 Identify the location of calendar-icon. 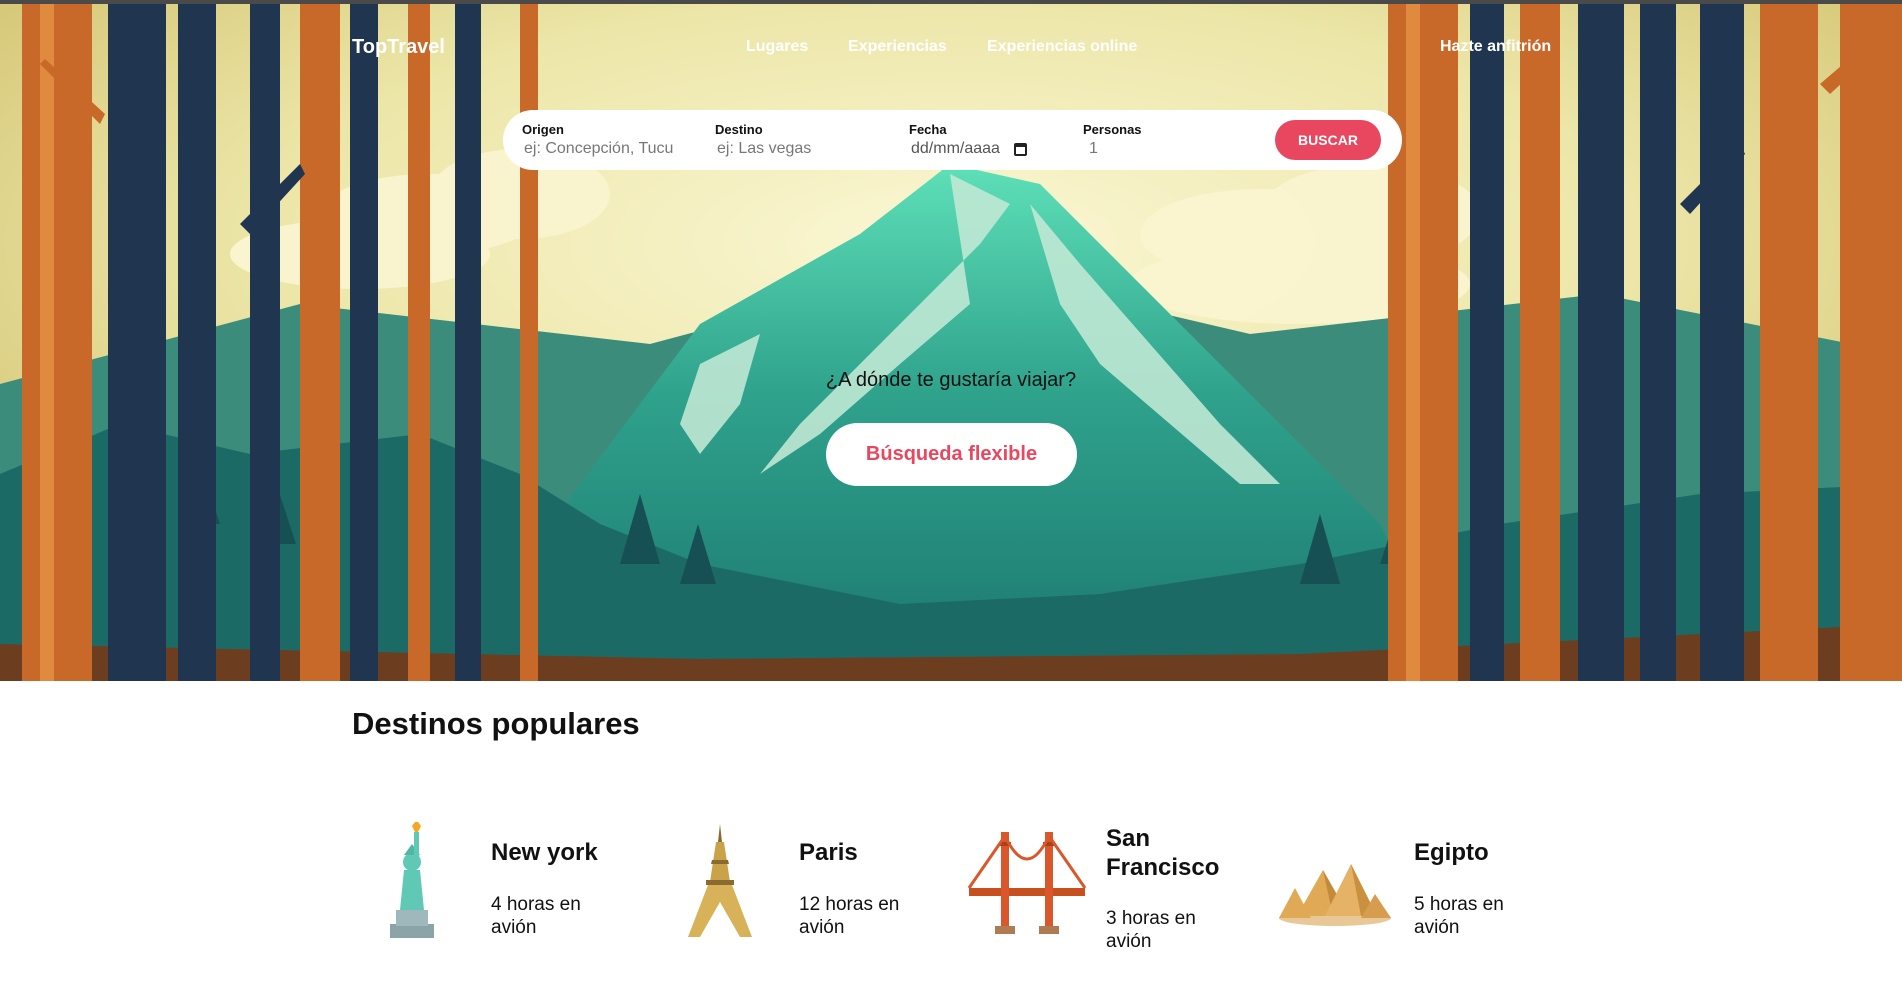
(1020, 149).